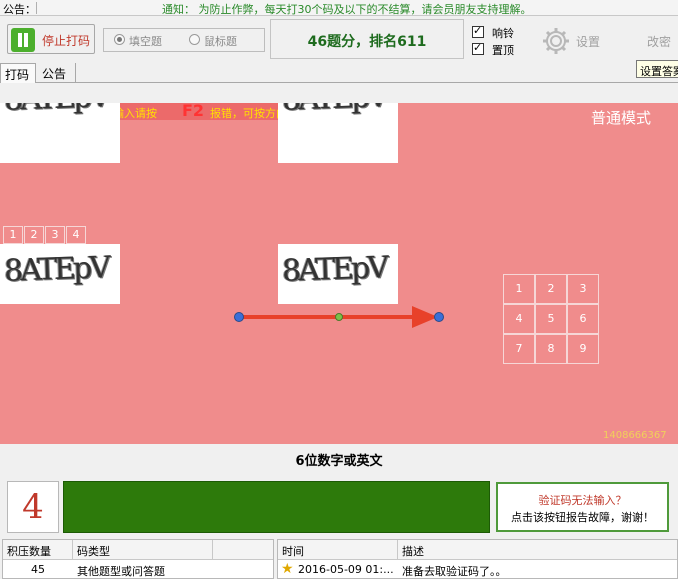  Describe the element at coordinates (519, 349) in the screenshot. I see `grid-cell: 7` at that location.